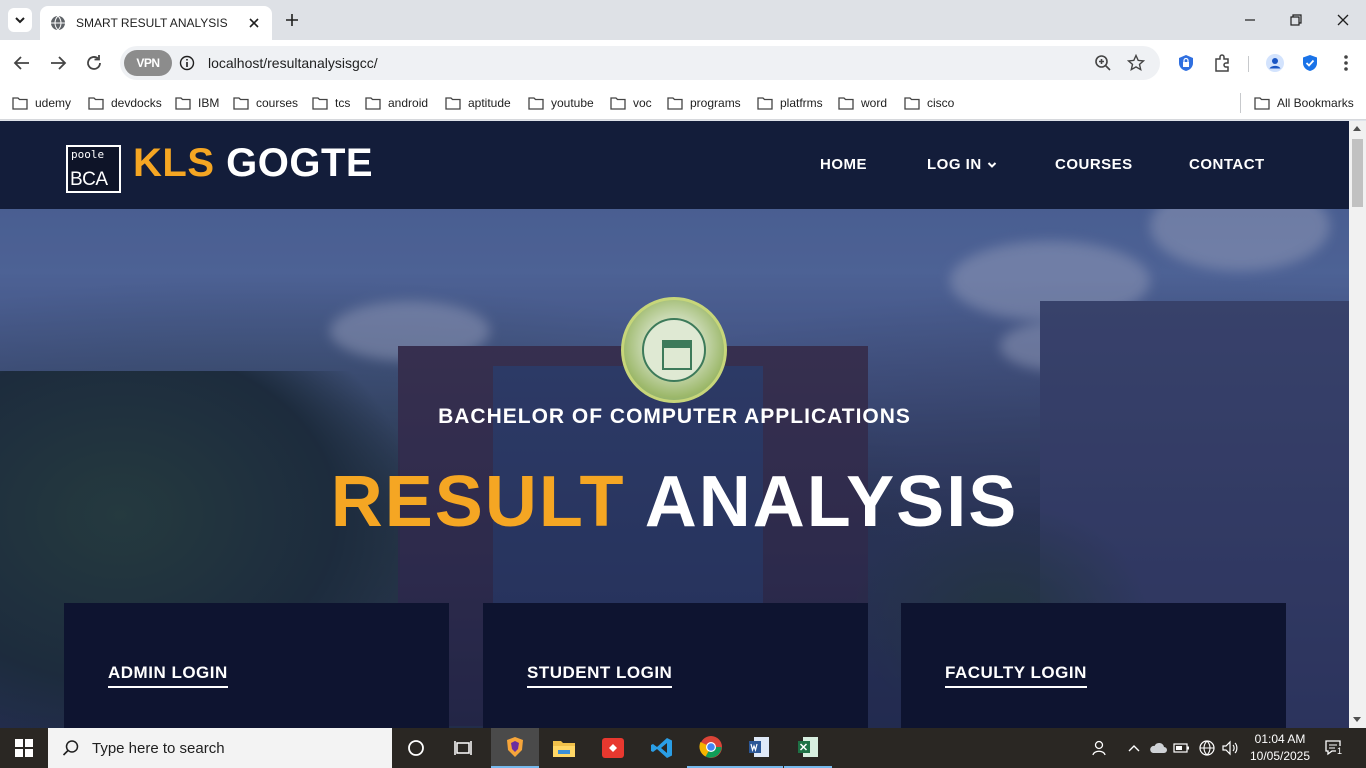  I want to click on task-view-icon, so click(463, 748).